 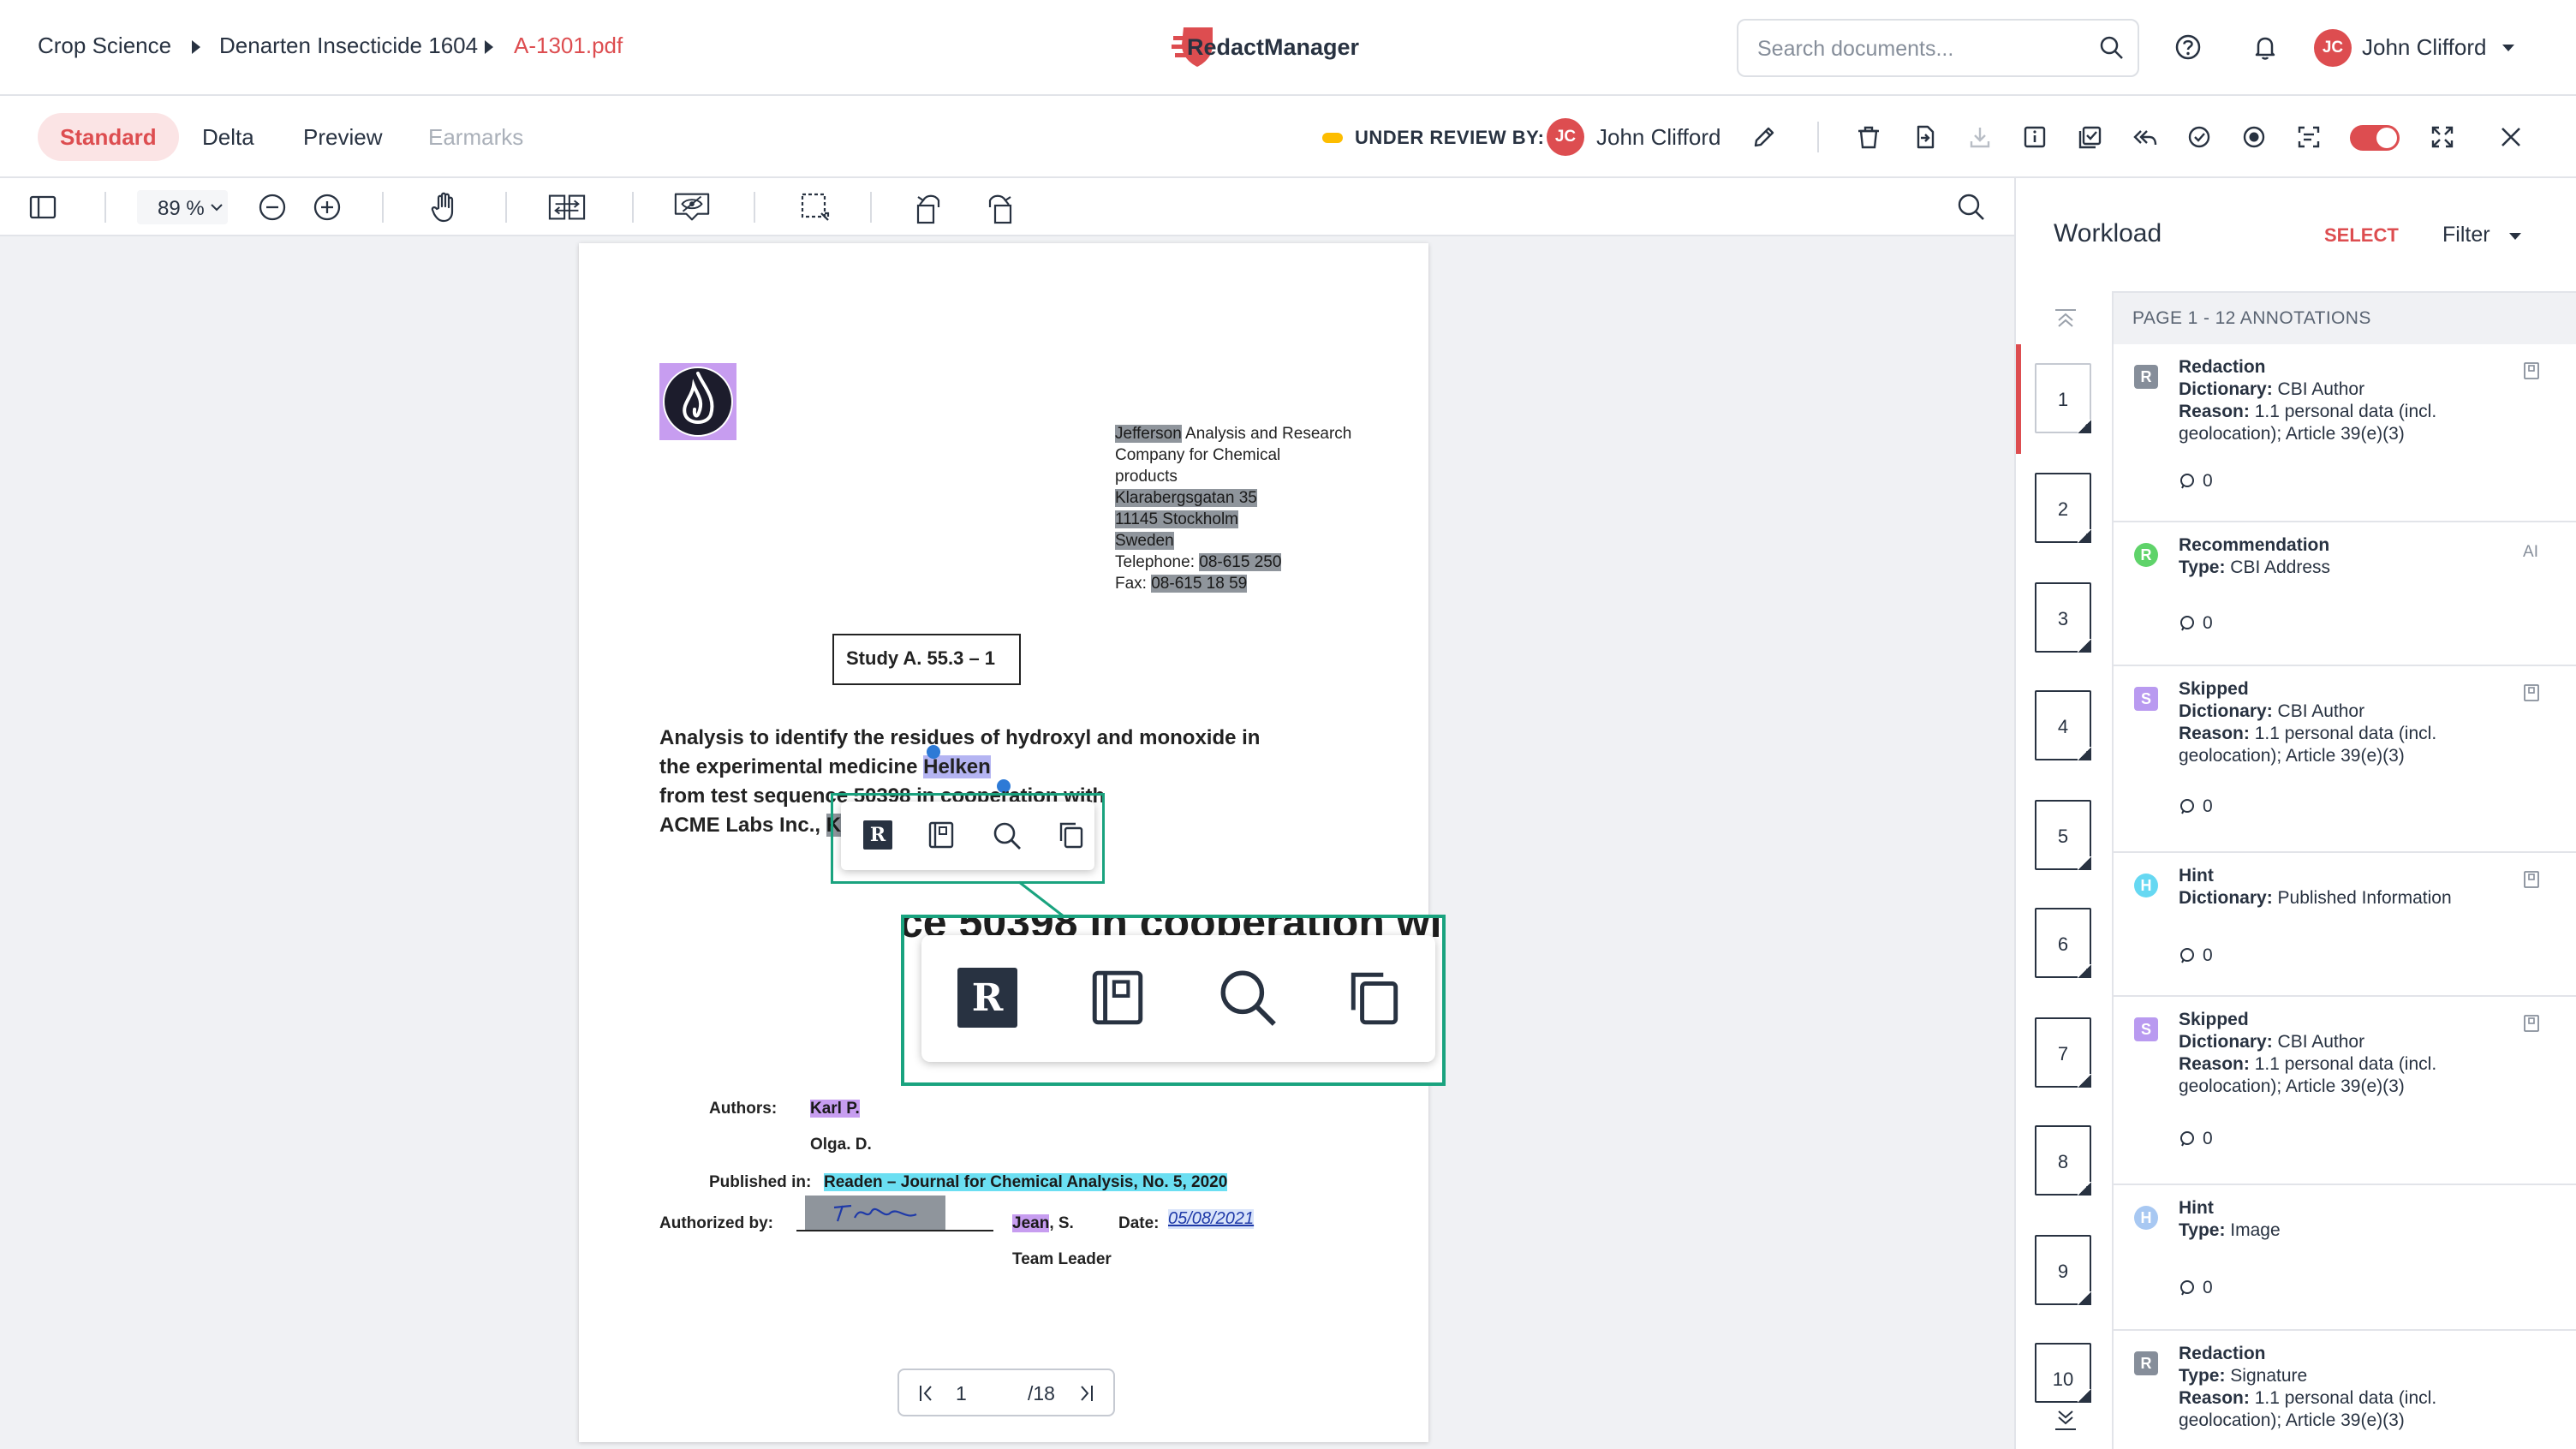 What do you see at coordinates (962, 1393) in the screenshot?
I see `current-page-input: 1` at bounding box center [962, 1393].